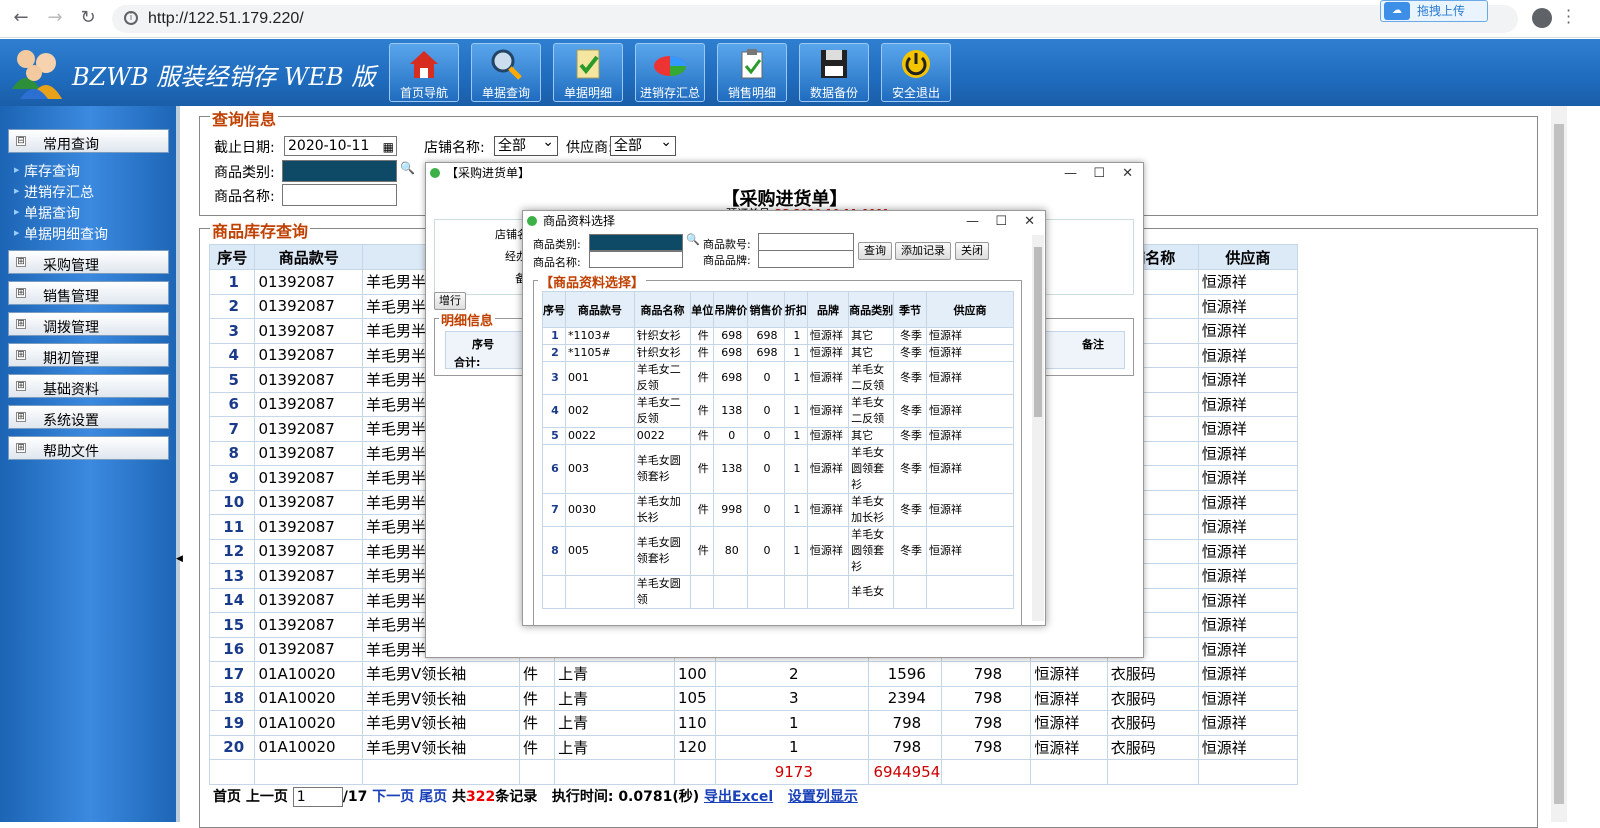 The height and width of the screenshot is (828, 1600). I want to click on toolbar-query-button: 单据查询, so click(506, 72).